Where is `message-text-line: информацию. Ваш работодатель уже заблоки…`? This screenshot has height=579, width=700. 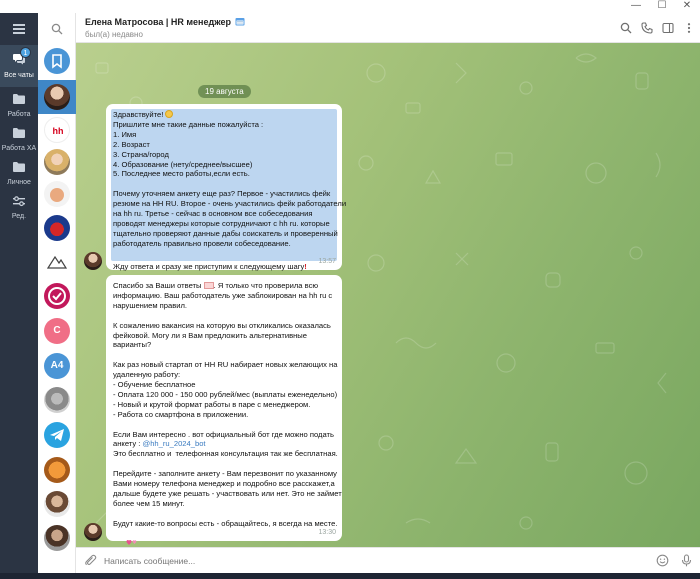
message-text-line: информацию. Ваш работодатель уже заблоки… is located at coordinates (223, 295).